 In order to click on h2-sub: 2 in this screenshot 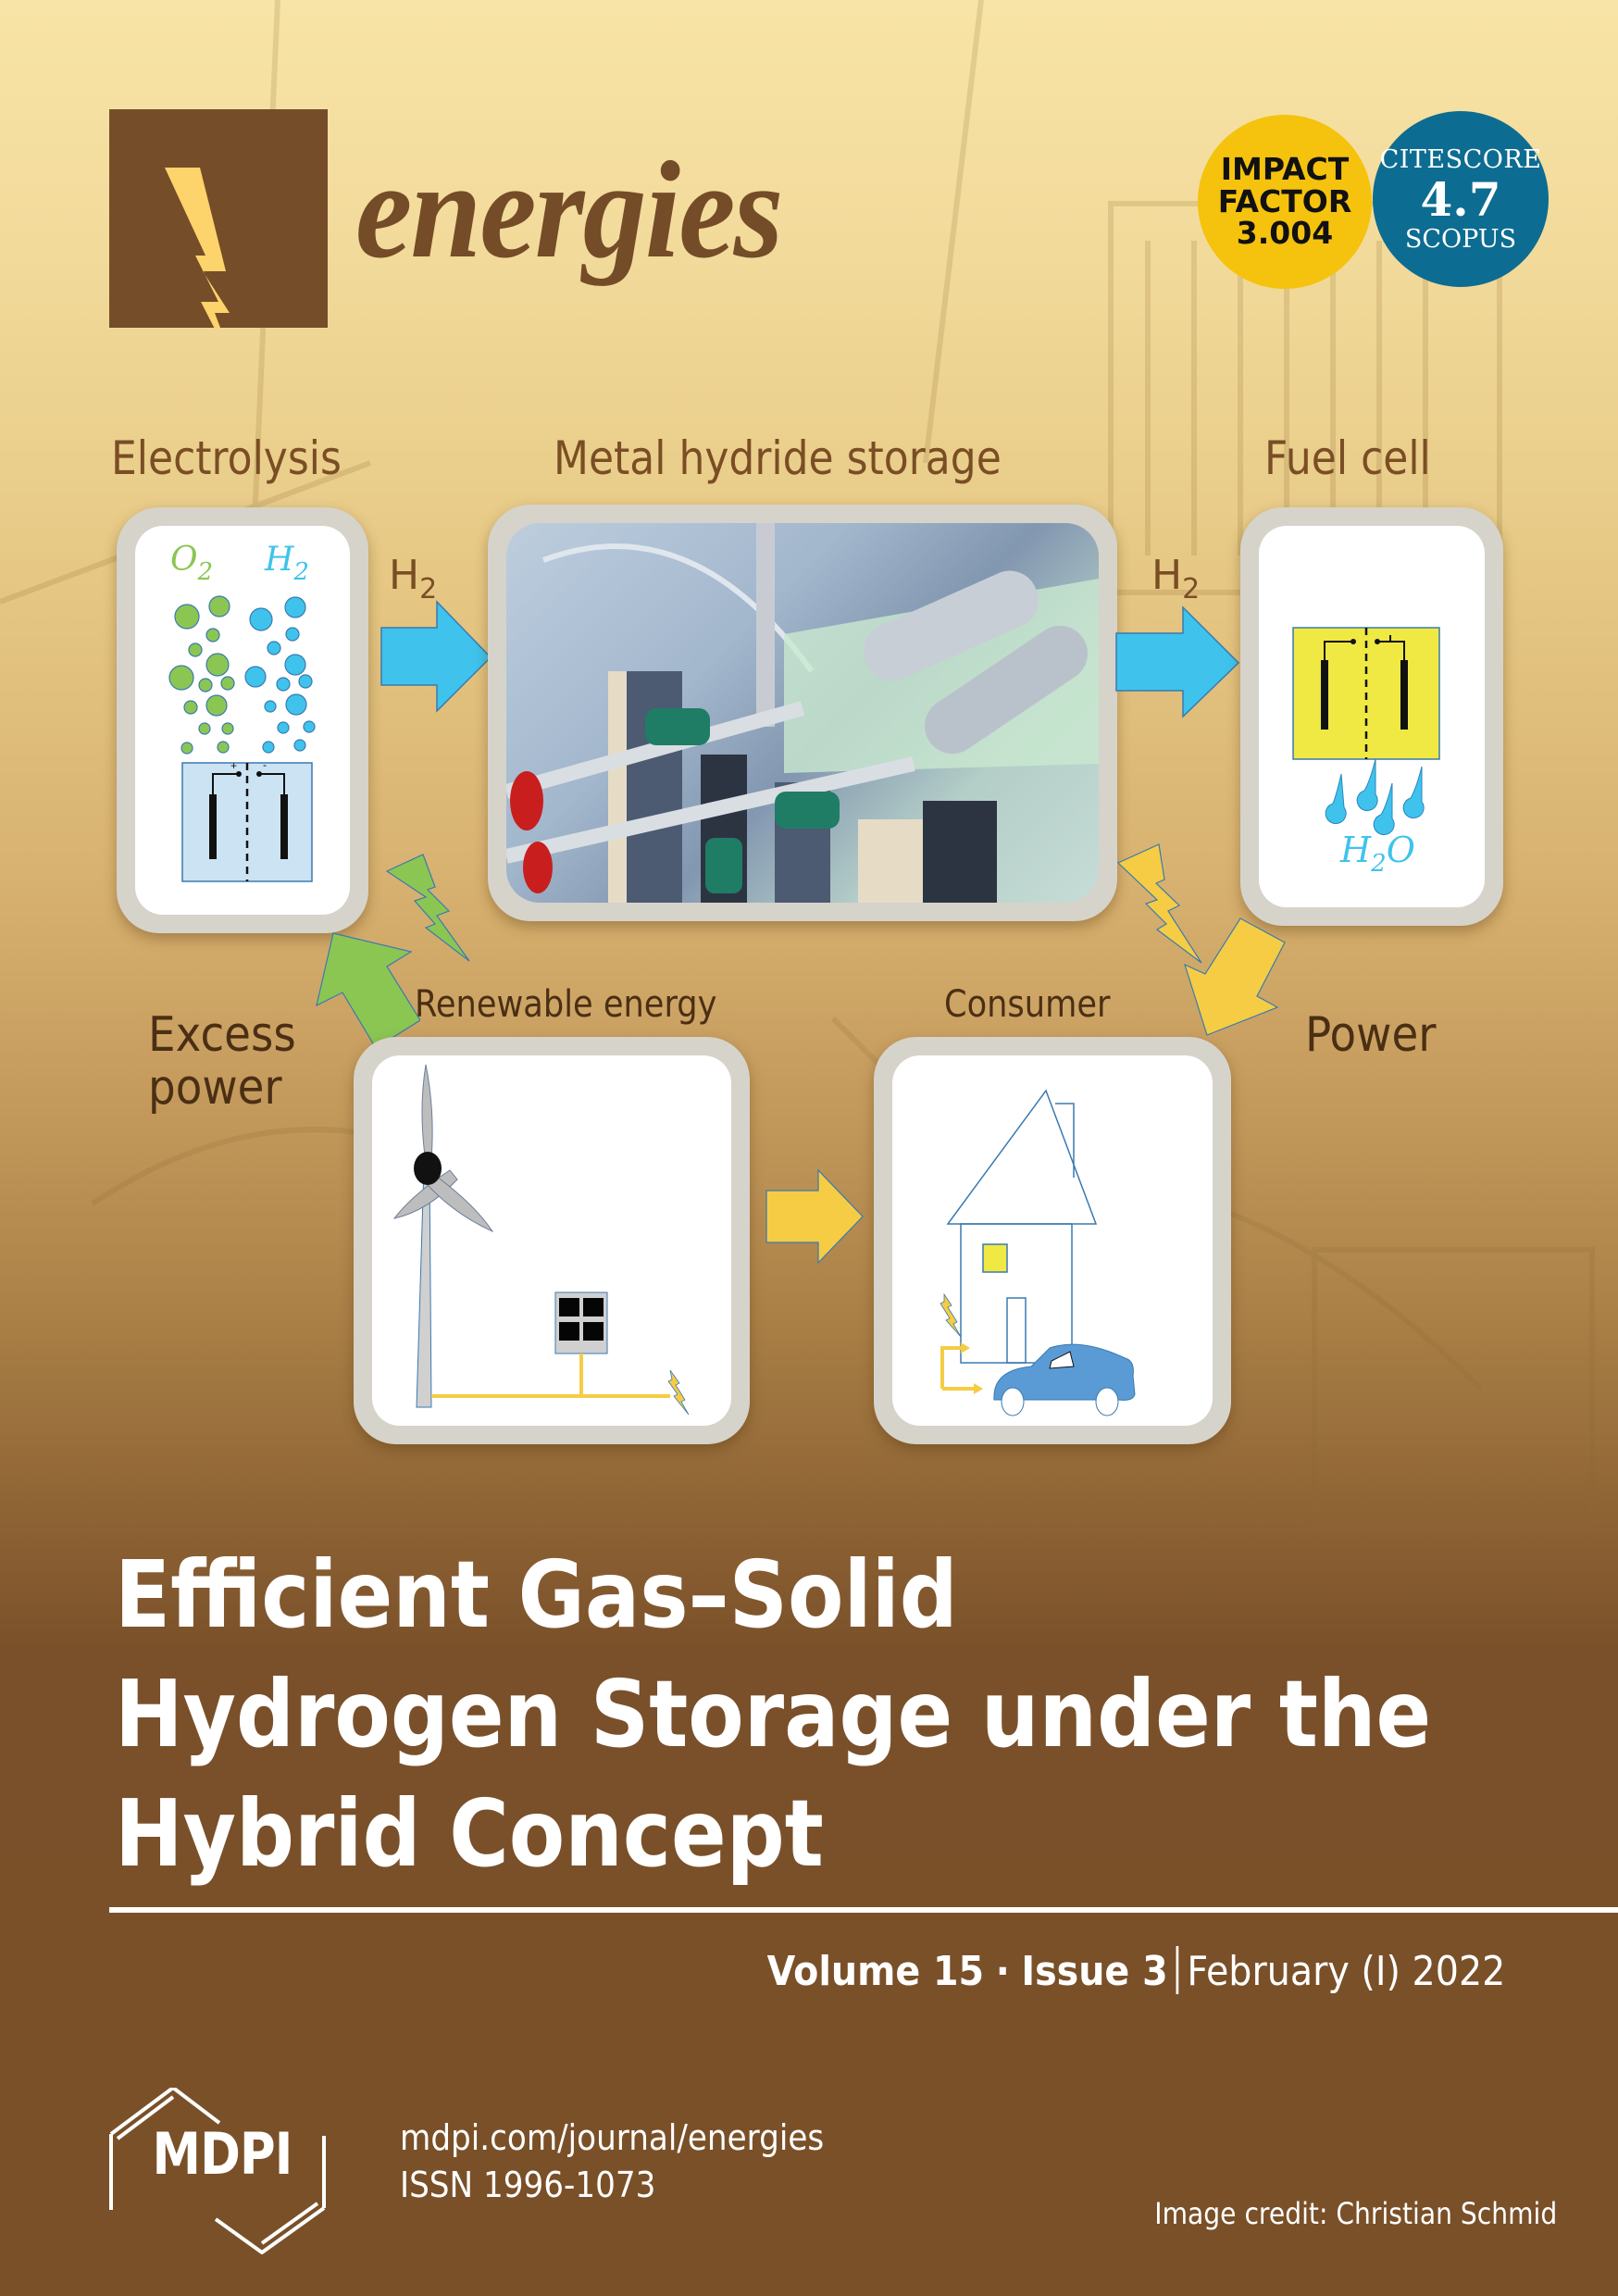, I will do `click(1191, 588)`.